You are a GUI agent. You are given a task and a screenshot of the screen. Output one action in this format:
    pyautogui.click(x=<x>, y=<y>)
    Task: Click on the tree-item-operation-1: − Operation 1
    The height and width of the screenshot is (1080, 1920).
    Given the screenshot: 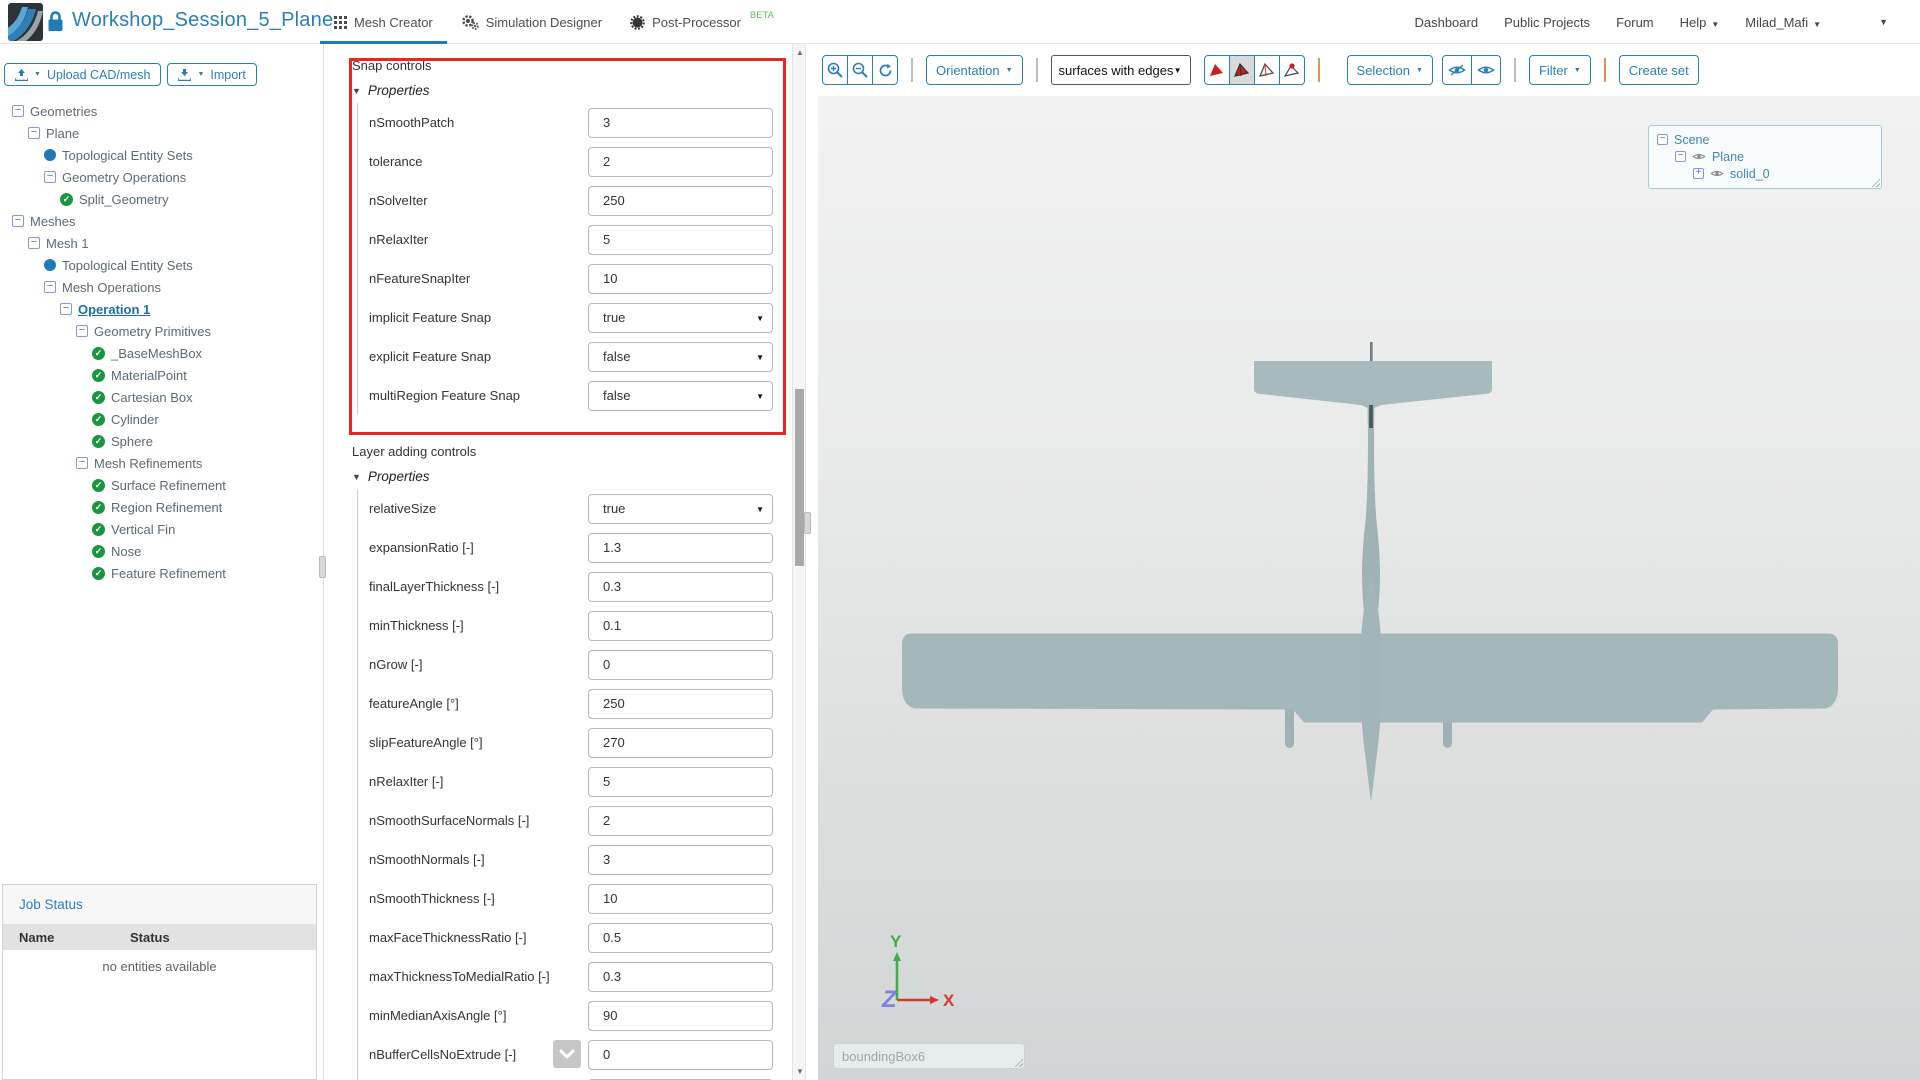 What is the action you would take?
    pyautogui.click(x=161, y=309)
    